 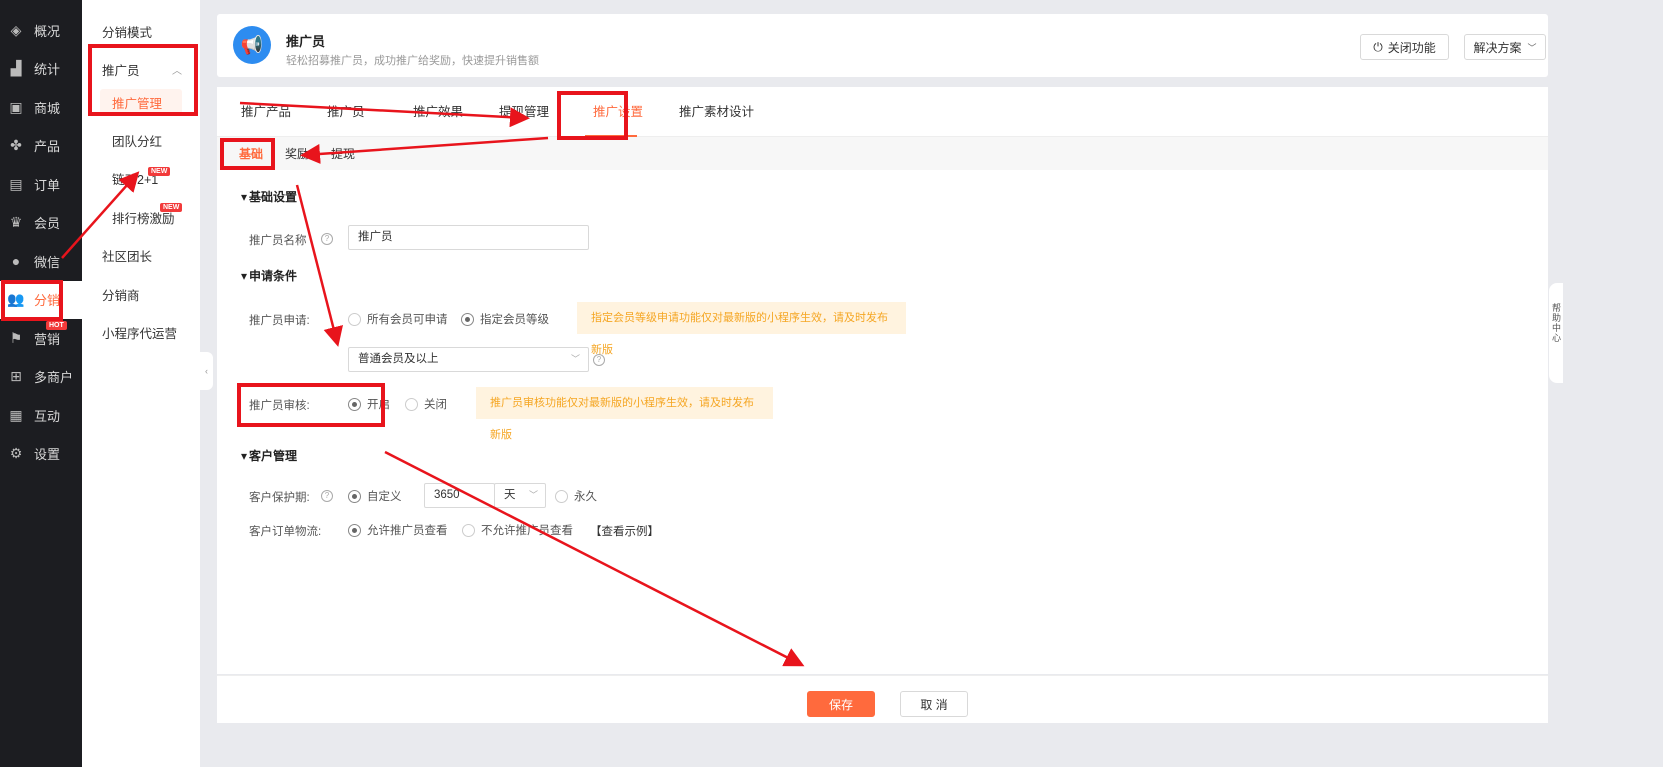 I want to click on promoter-name-input: 推广员, so click(x=468, y=237).